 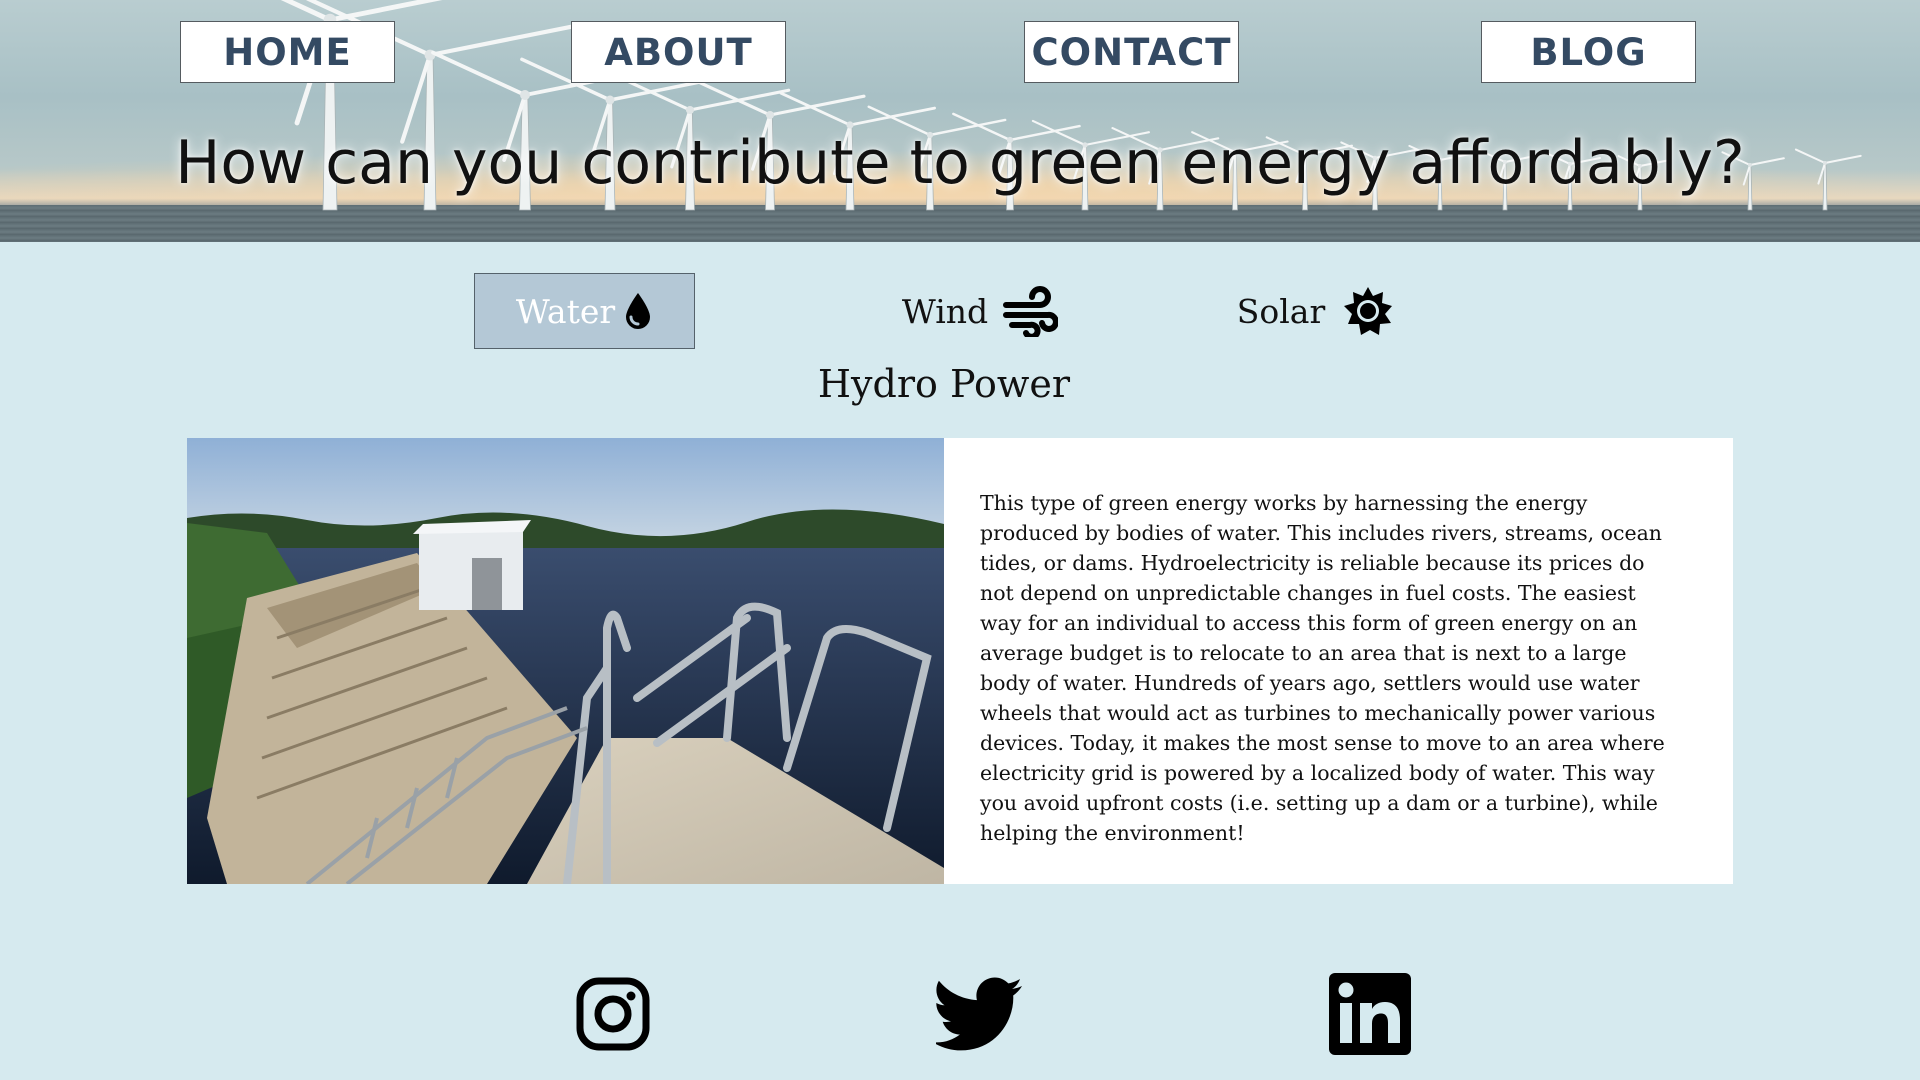 I want to click on twitter-icon, so click(x=980, y=1014).